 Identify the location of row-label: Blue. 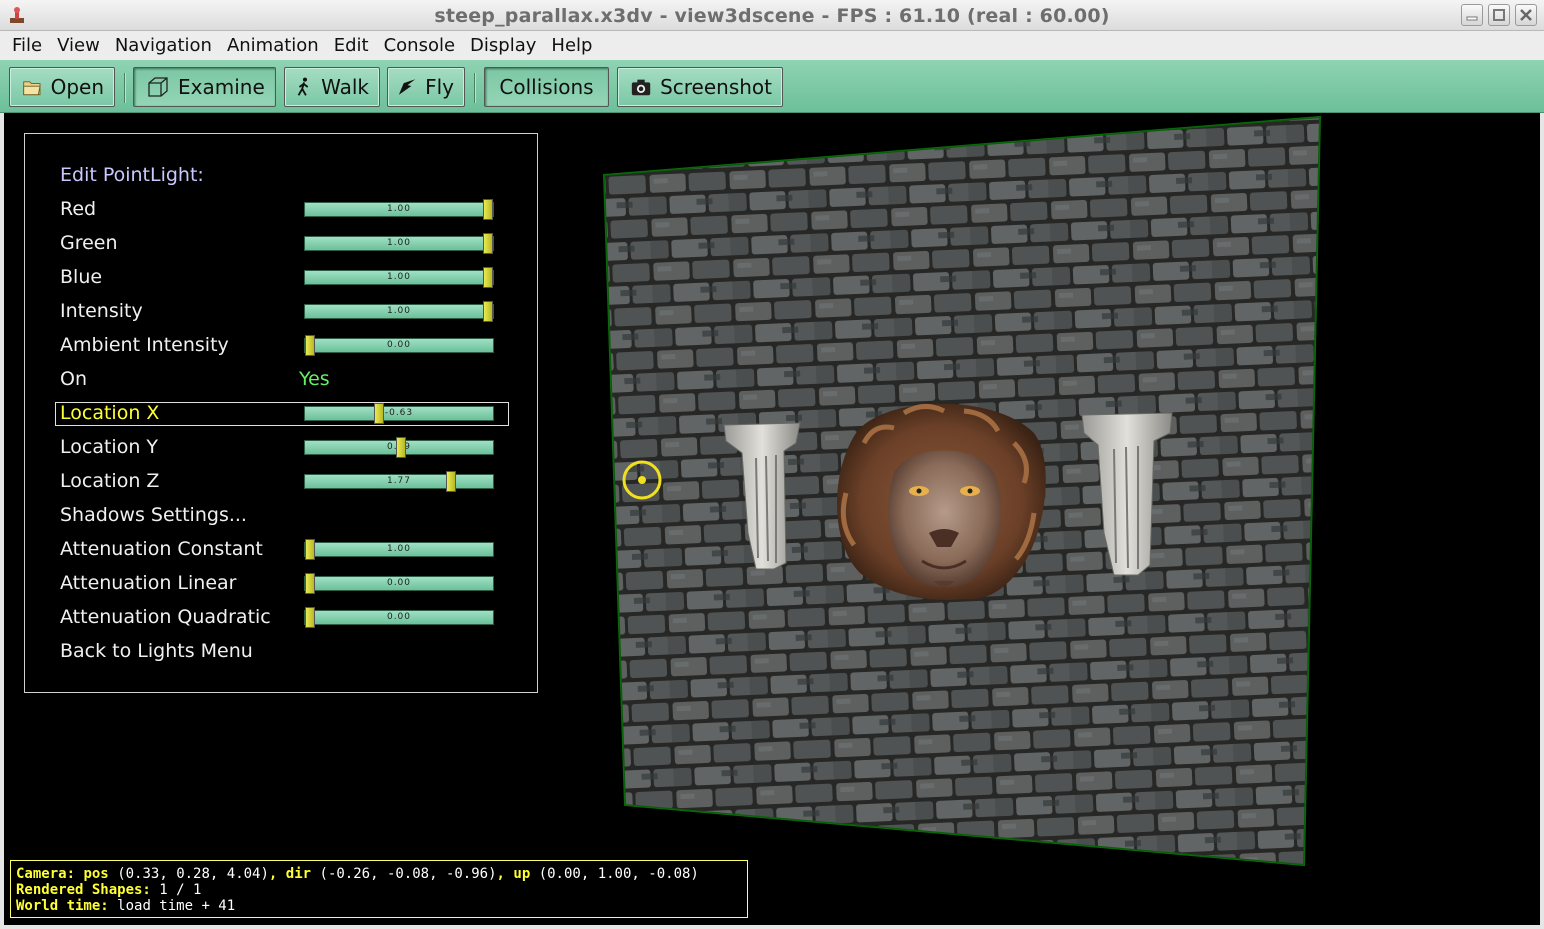
(81, 277).